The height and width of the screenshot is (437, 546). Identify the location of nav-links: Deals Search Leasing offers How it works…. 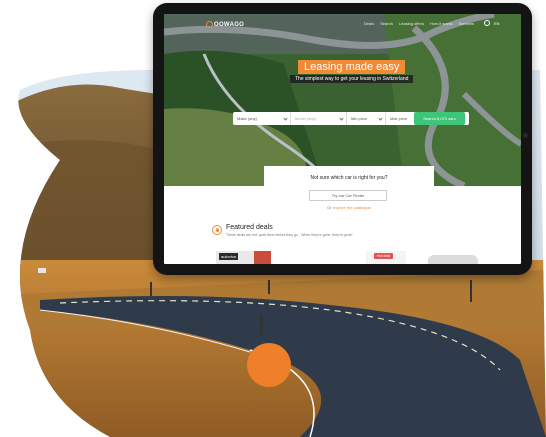
(419, 23).